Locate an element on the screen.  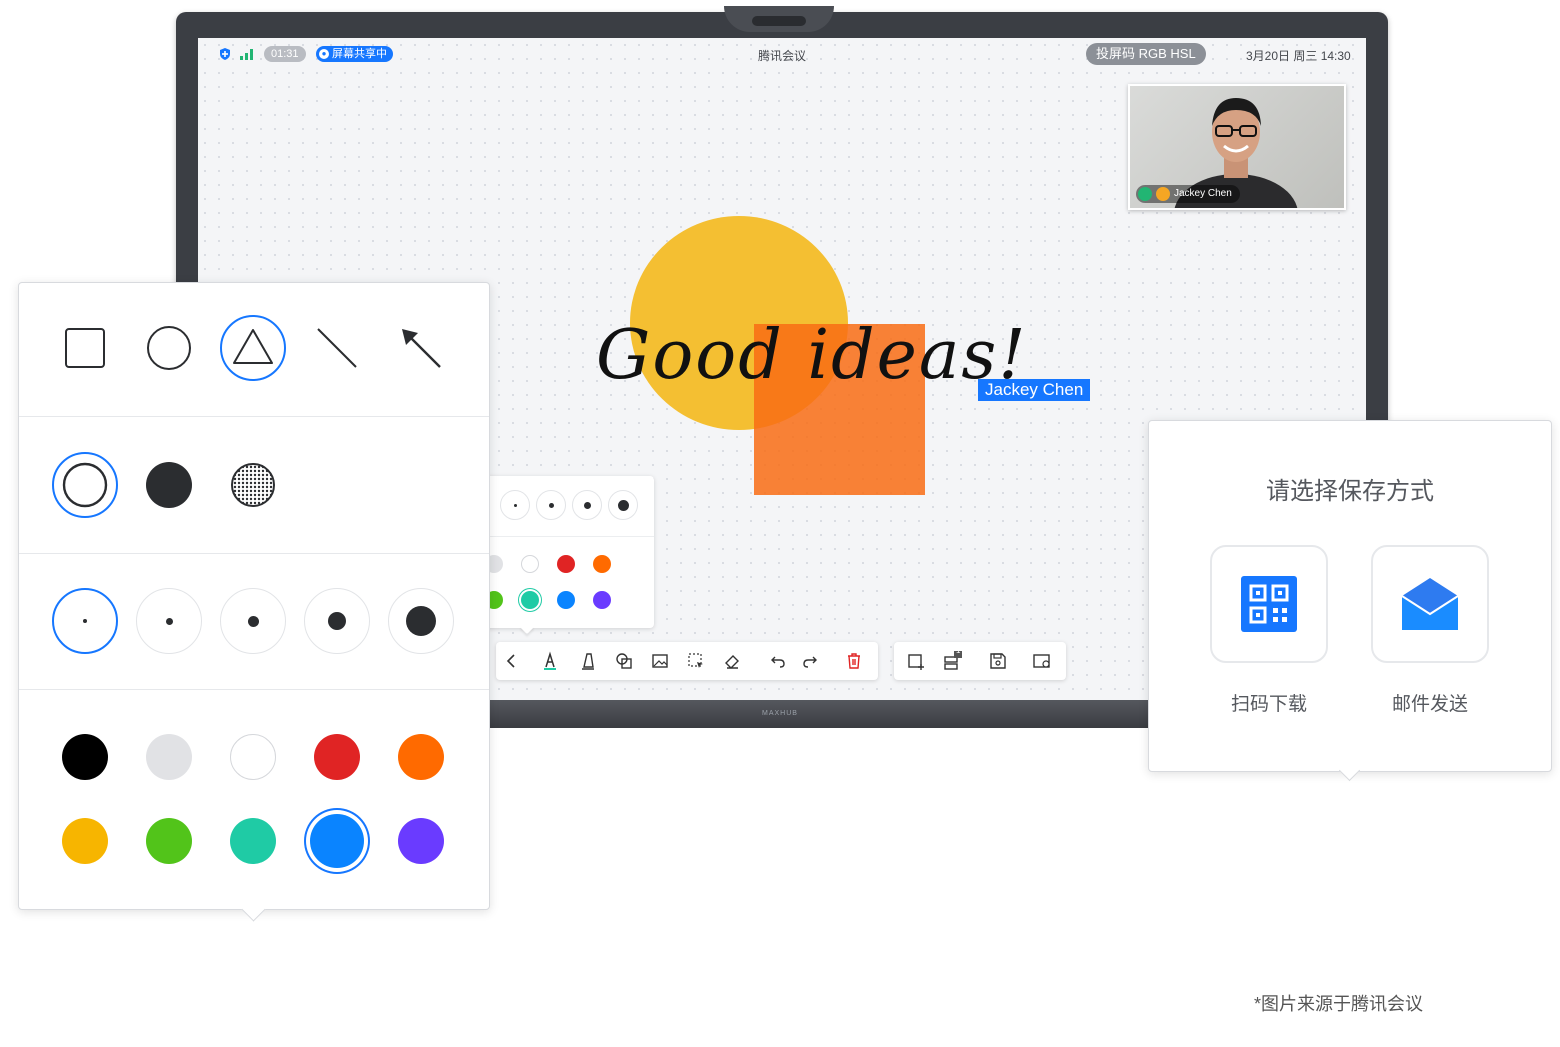
shape-triangle-option is located at coordinates (253, 348).